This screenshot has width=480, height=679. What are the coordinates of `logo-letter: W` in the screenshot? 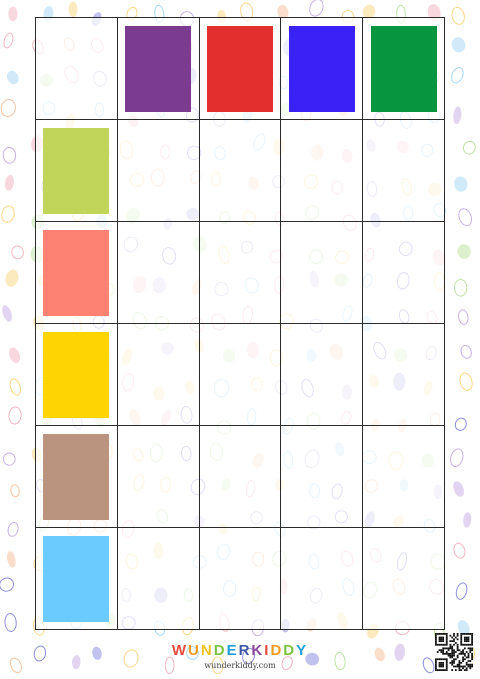 It's located at (180, 650).